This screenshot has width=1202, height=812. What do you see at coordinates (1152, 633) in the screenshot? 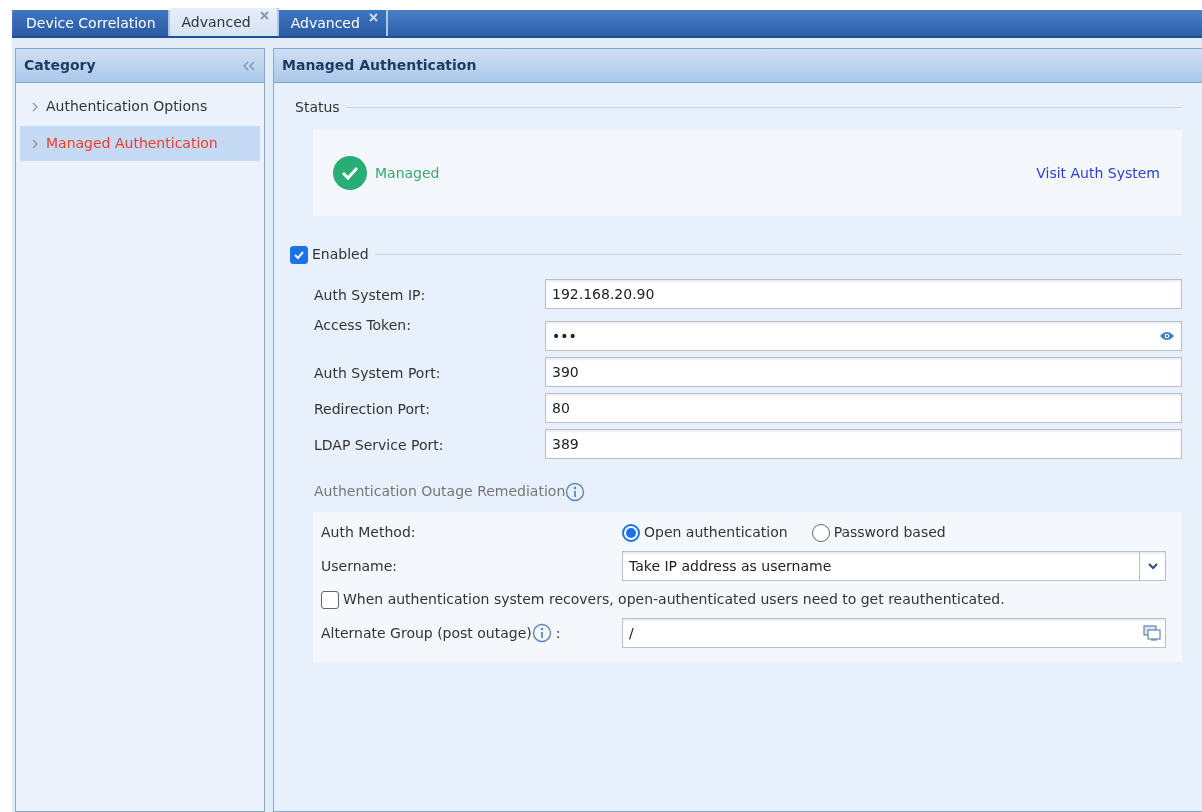
I see `browse-icon` at bounding box center [1152, 633].